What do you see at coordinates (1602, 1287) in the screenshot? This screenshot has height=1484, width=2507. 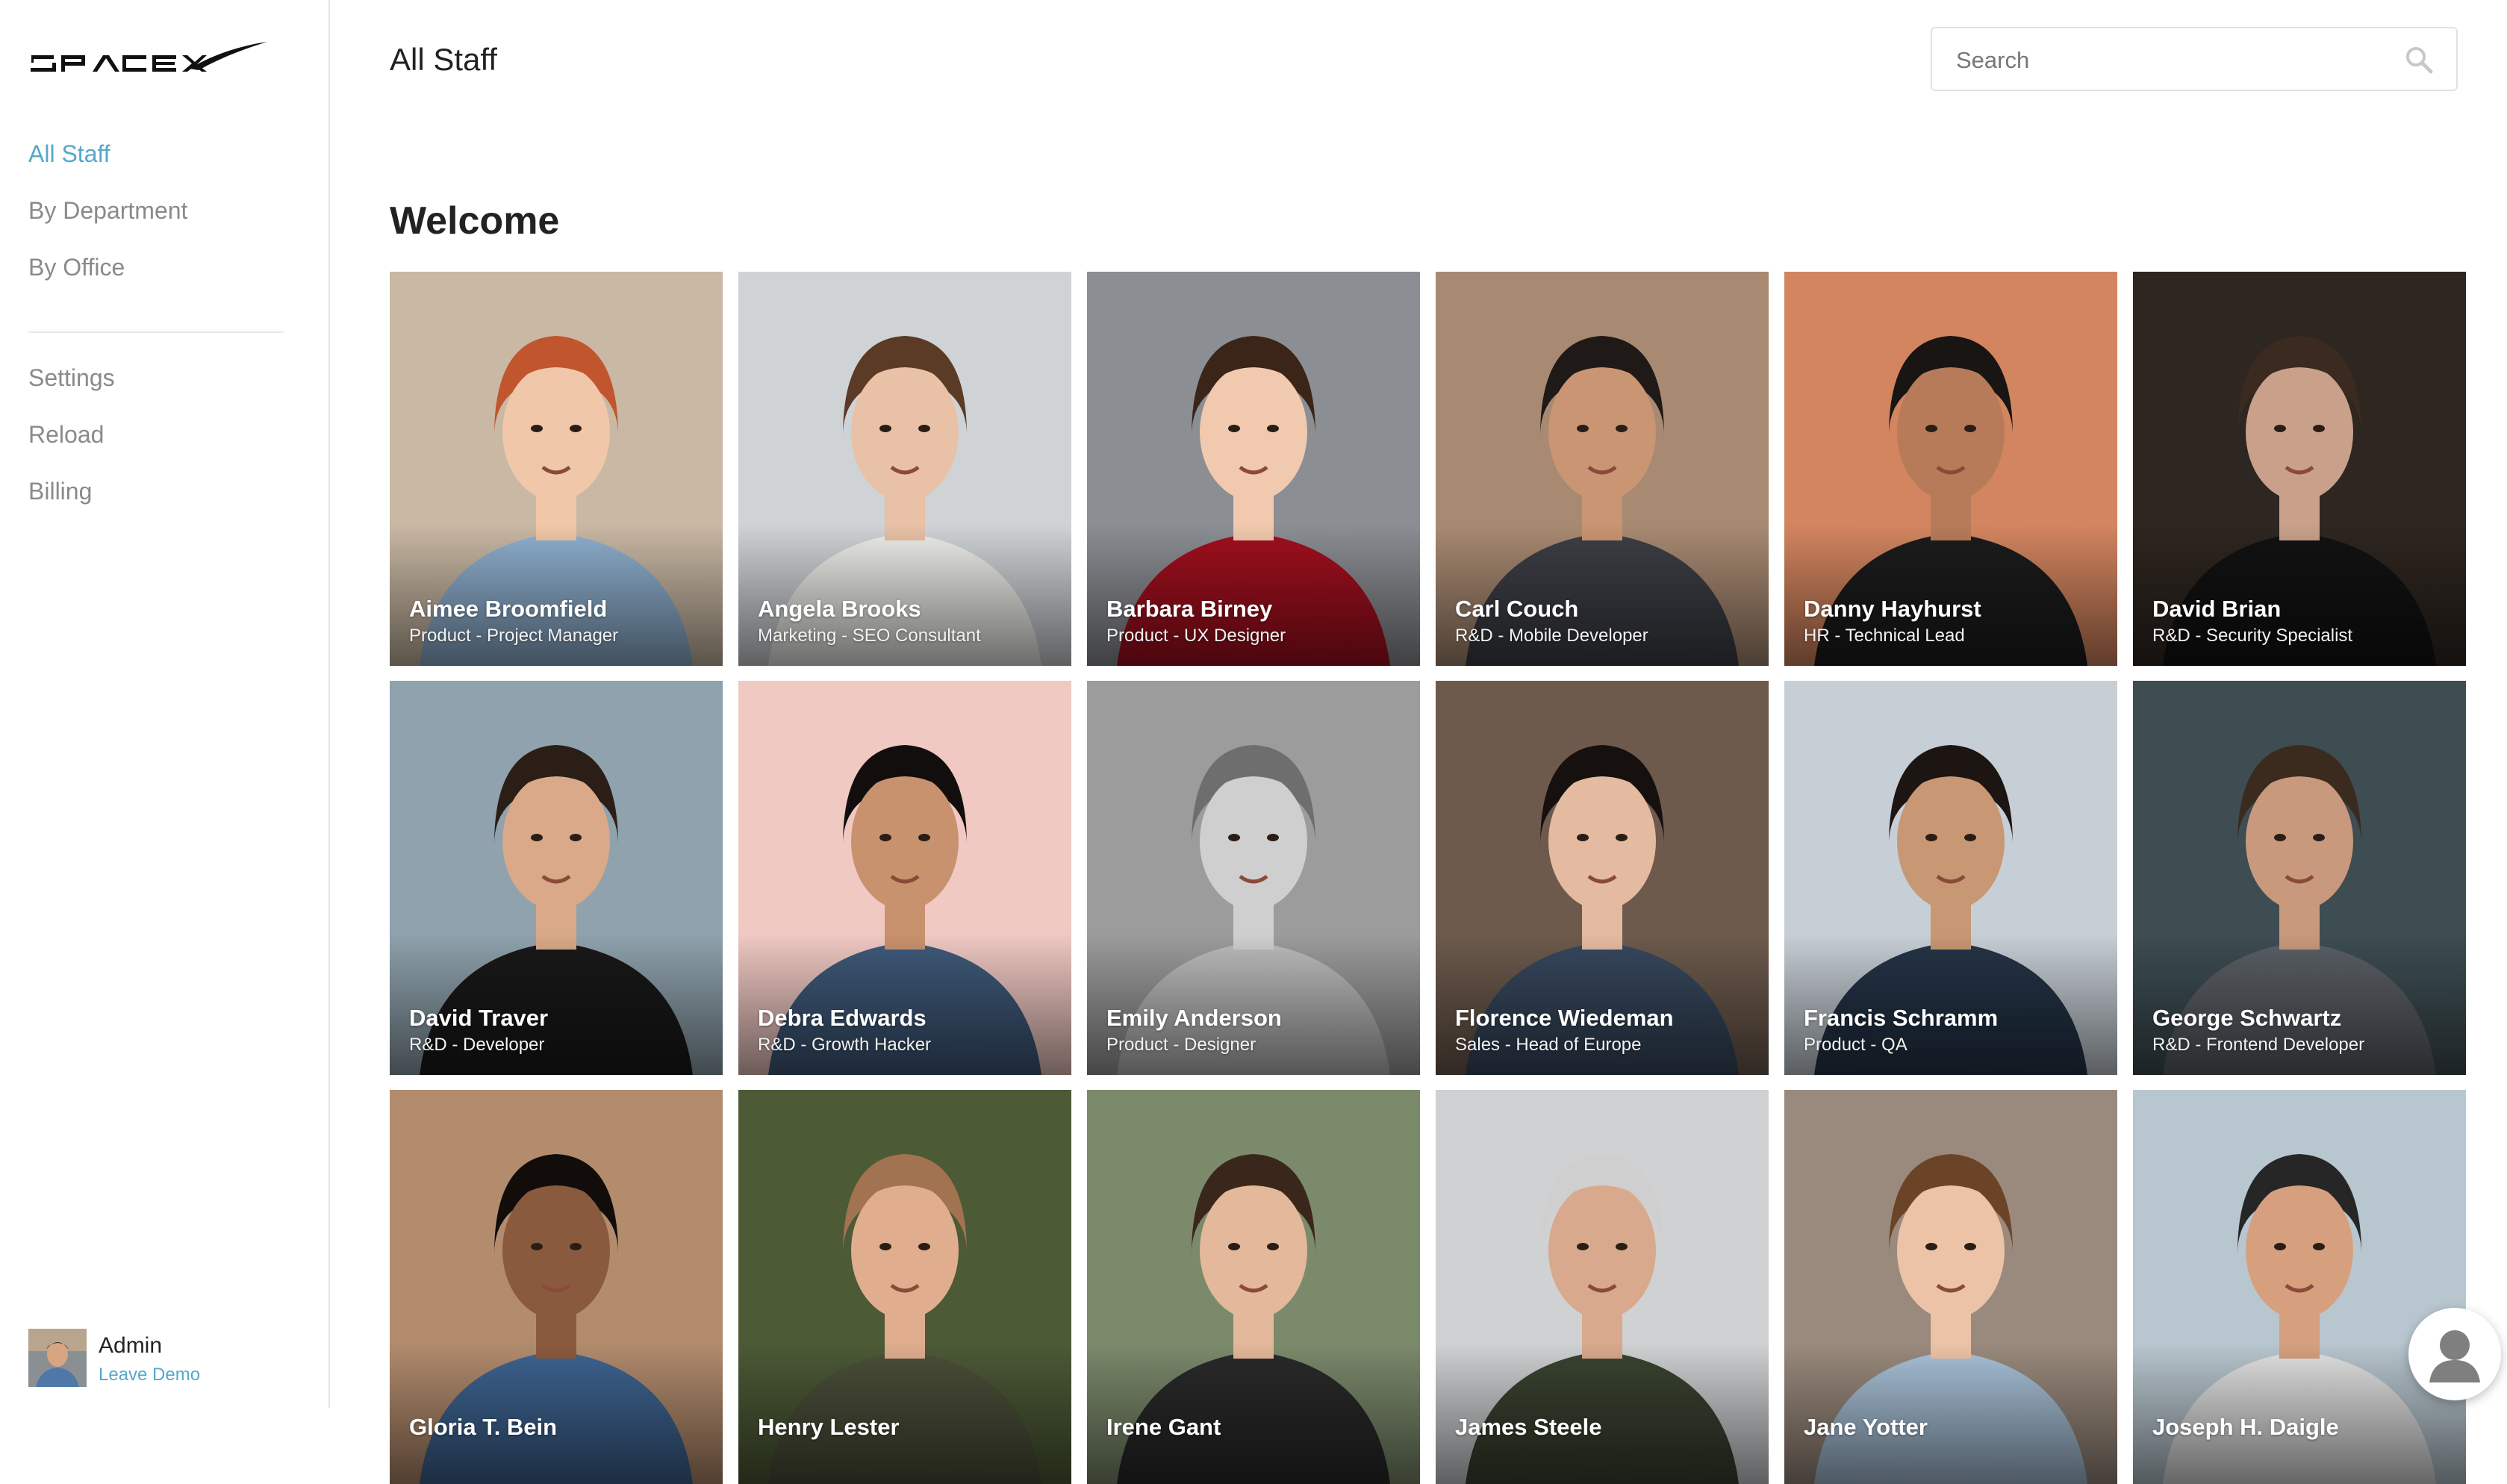 I see `staff-card: James Steele` at bounding box center [1602, 1287].